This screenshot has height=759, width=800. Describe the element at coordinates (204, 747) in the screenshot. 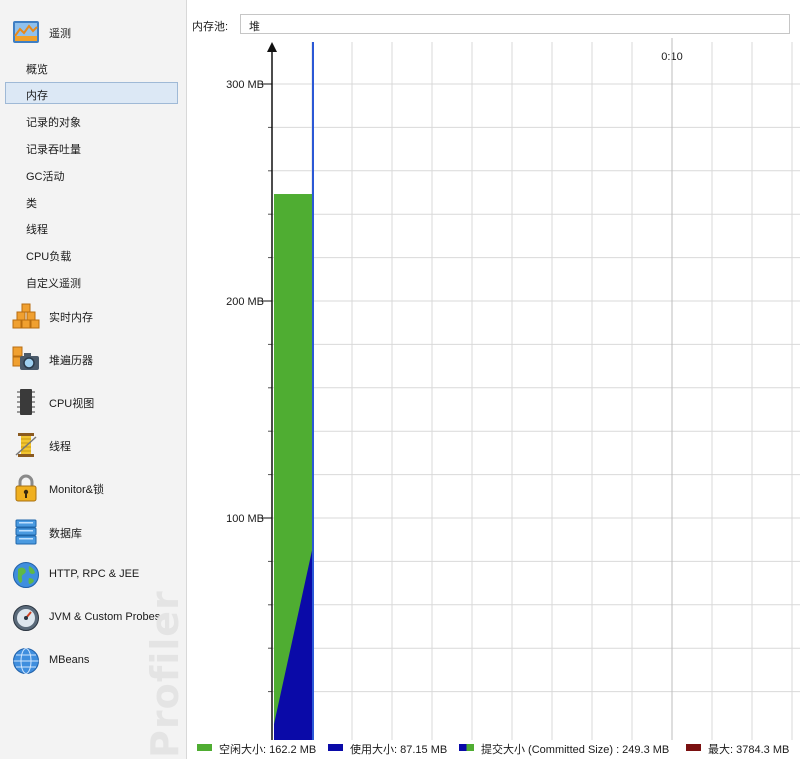

I see `legend-swatch-free` at that location.